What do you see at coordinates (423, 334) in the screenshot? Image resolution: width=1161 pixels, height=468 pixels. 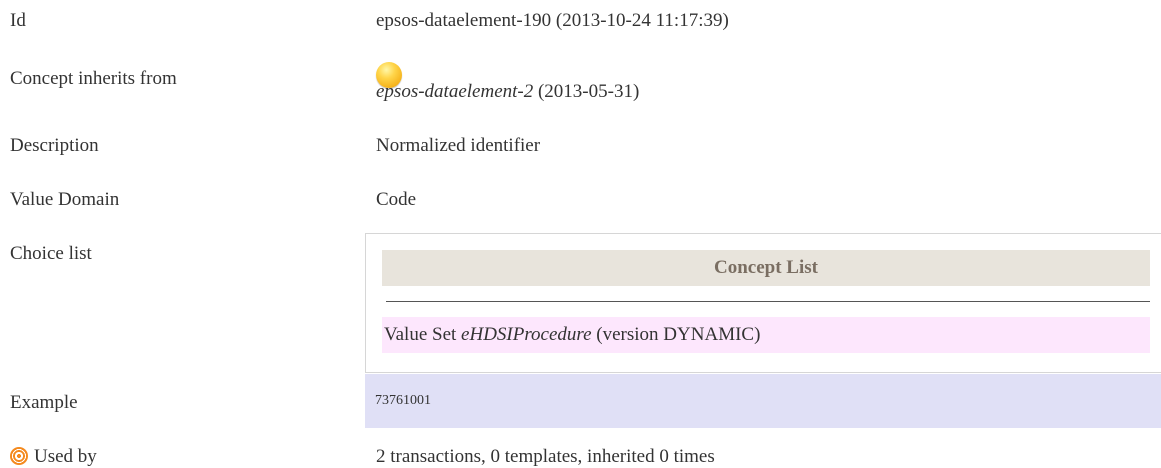 I see `value-set-prefix: Value Set` at bounding box center [423, 334].